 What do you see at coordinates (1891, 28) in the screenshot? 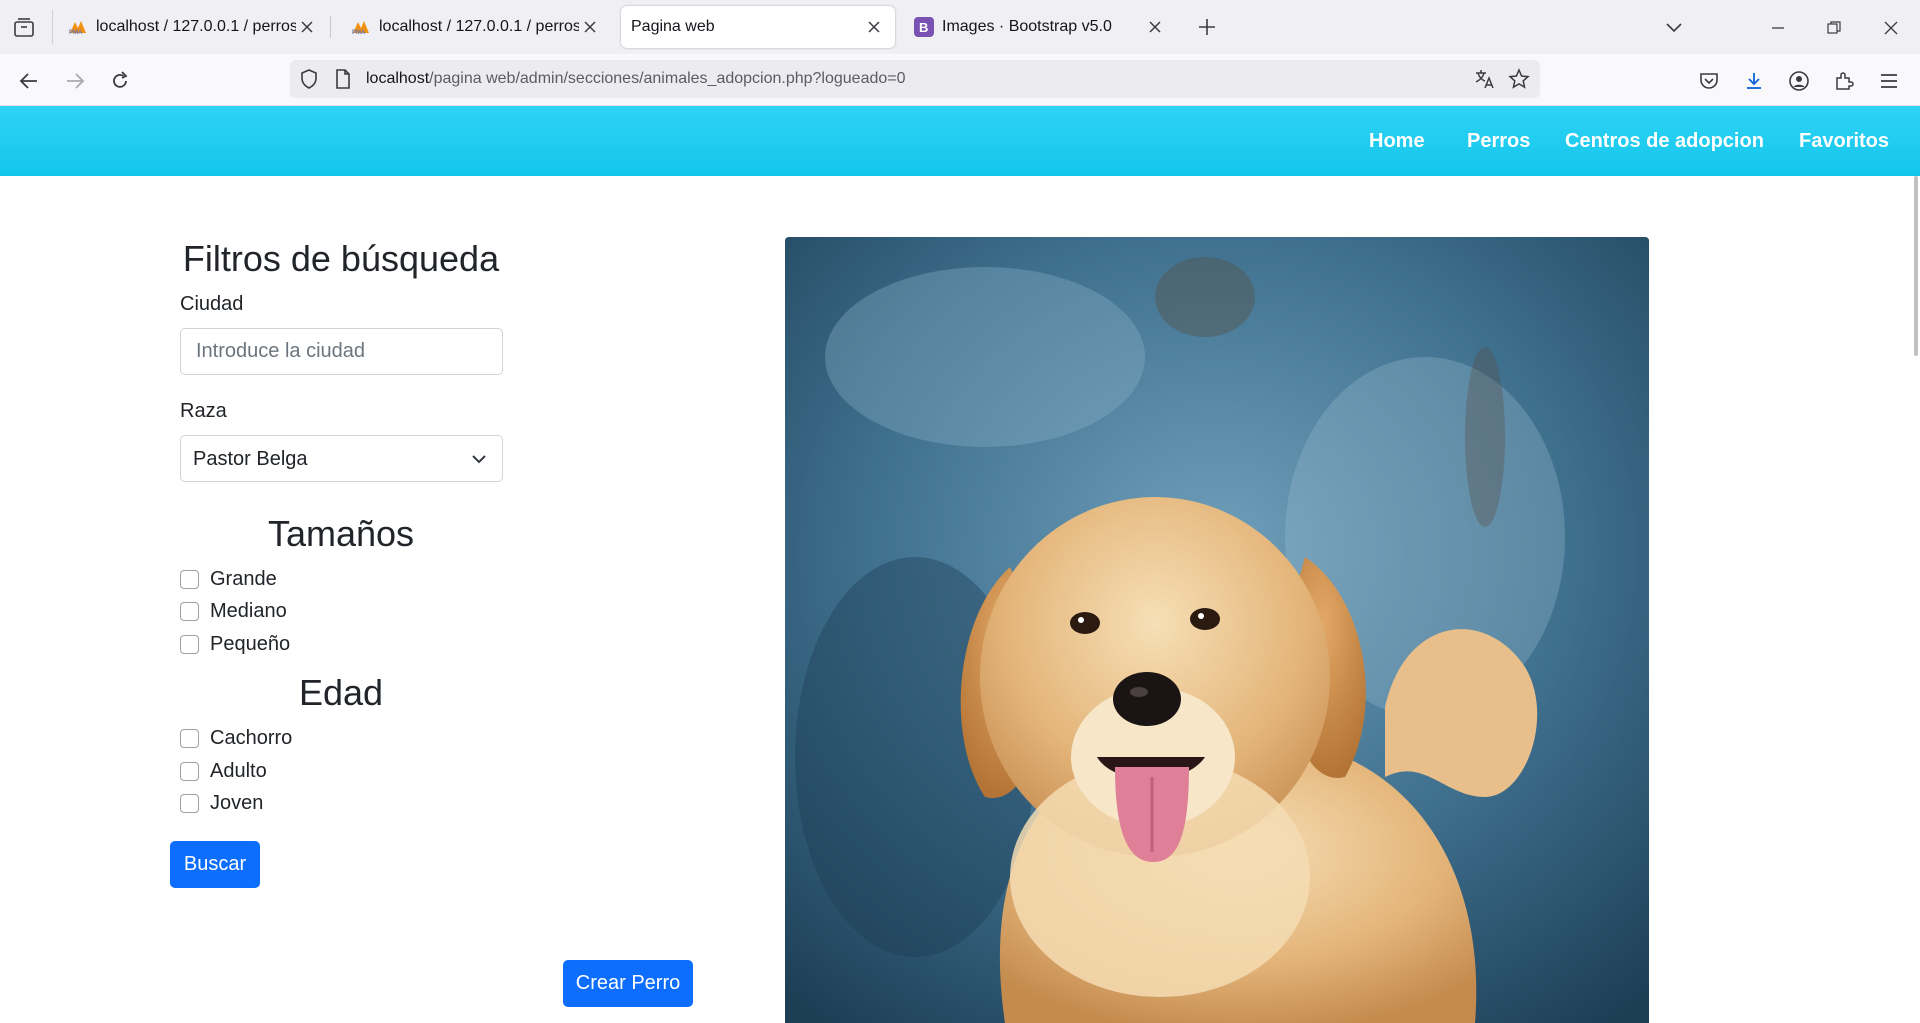
I see `close-window-icon` at bounding box center [1891, 28].